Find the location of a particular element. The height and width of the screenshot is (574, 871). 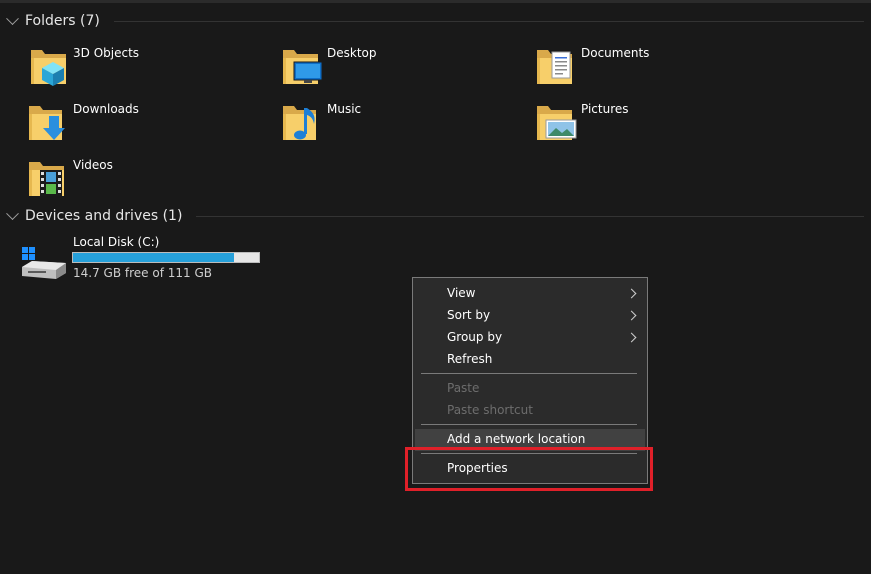

music-folder-icon is located at coordinates (299, 123).